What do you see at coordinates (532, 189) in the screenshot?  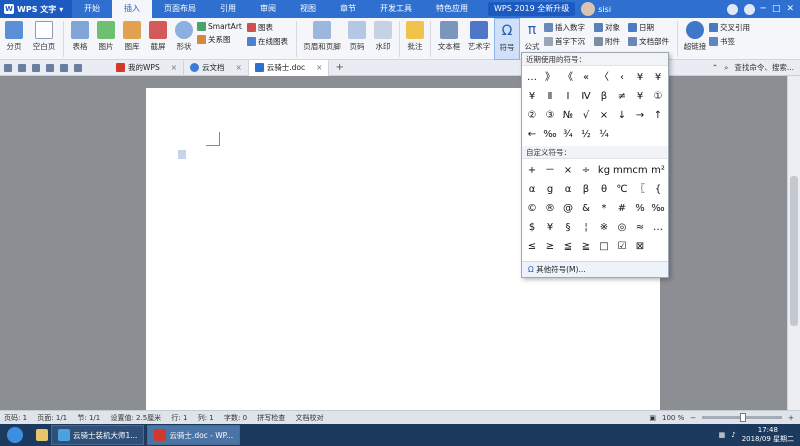 I see `symbol-cell: α` at bounding box center [532, 189].